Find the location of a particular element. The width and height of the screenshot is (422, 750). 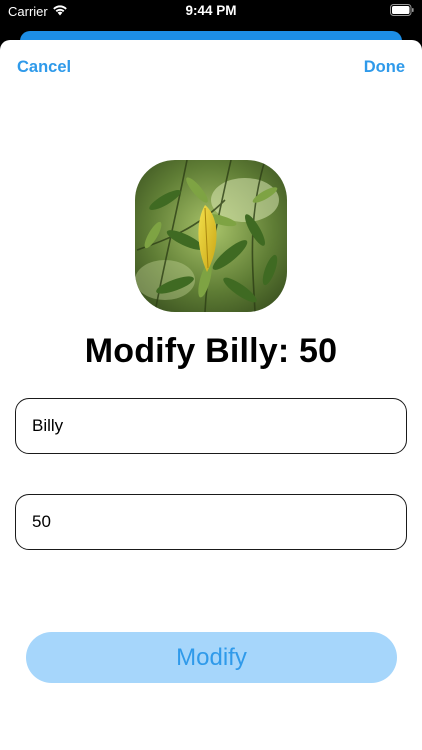

plant-photo is located at coordinates (211, 236).